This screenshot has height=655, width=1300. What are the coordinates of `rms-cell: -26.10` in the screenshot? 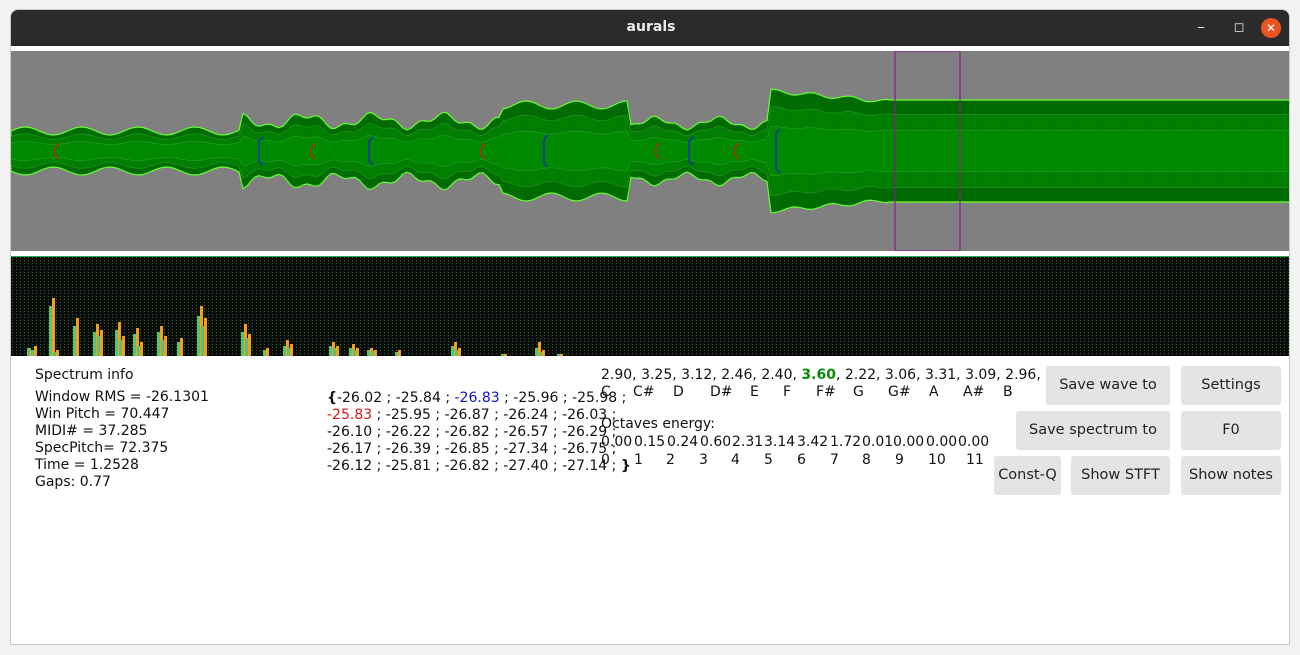 It's located at (350, 432).